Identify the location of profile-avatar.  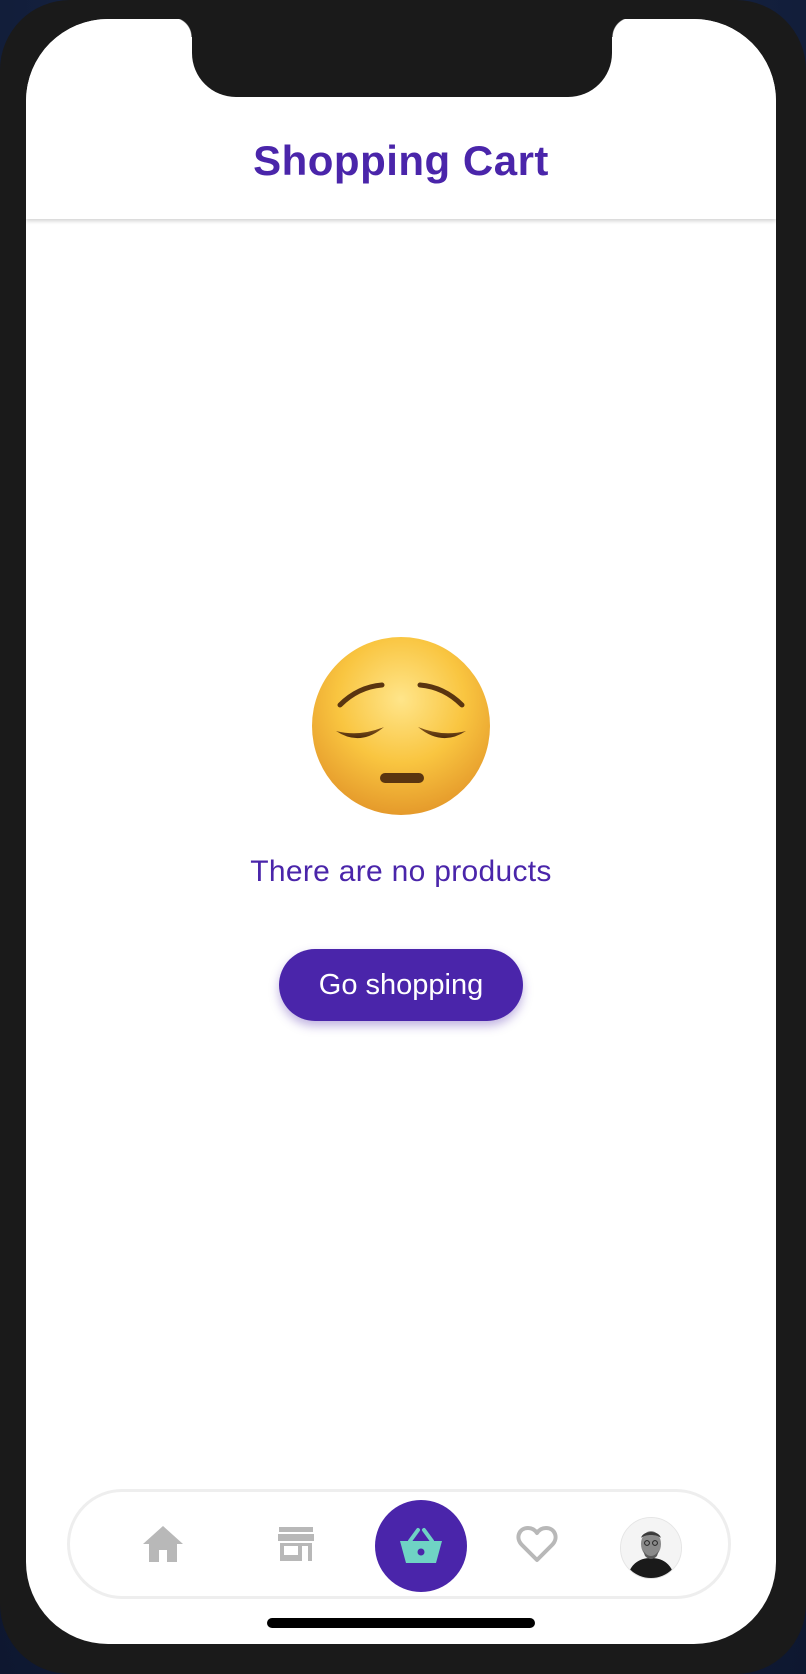
(651, 1548).